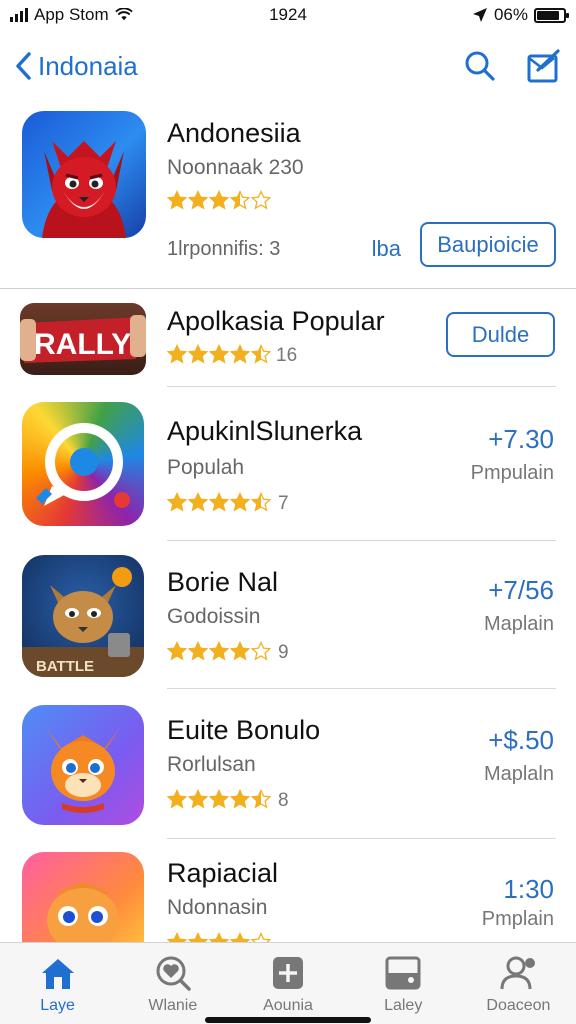 This screenshot has height=1024, width=576. Describe the element at coordinates (288, 1005) in the screenshot. I see `tab-label: Aounia` at that location.